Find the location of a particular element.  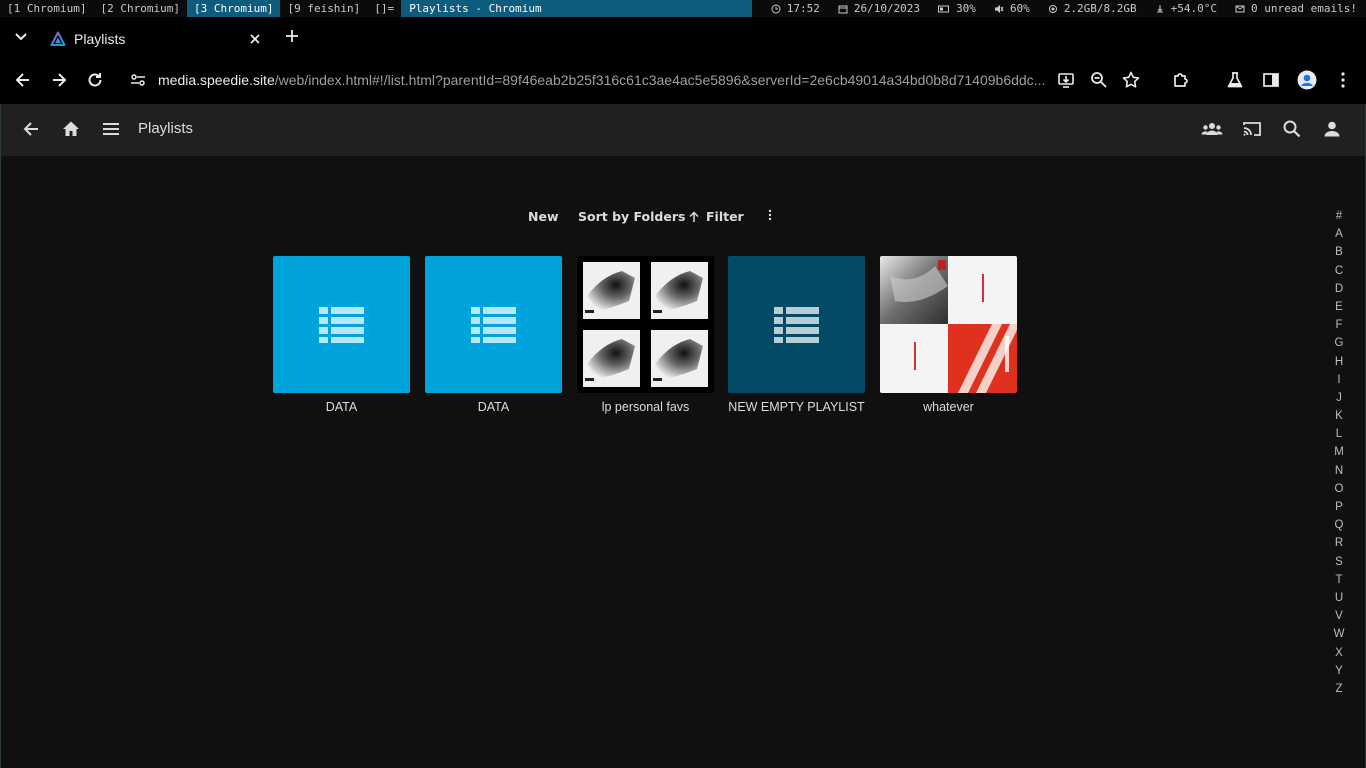

playlist-card: lp personal favs is located at coordinates (645, 335).